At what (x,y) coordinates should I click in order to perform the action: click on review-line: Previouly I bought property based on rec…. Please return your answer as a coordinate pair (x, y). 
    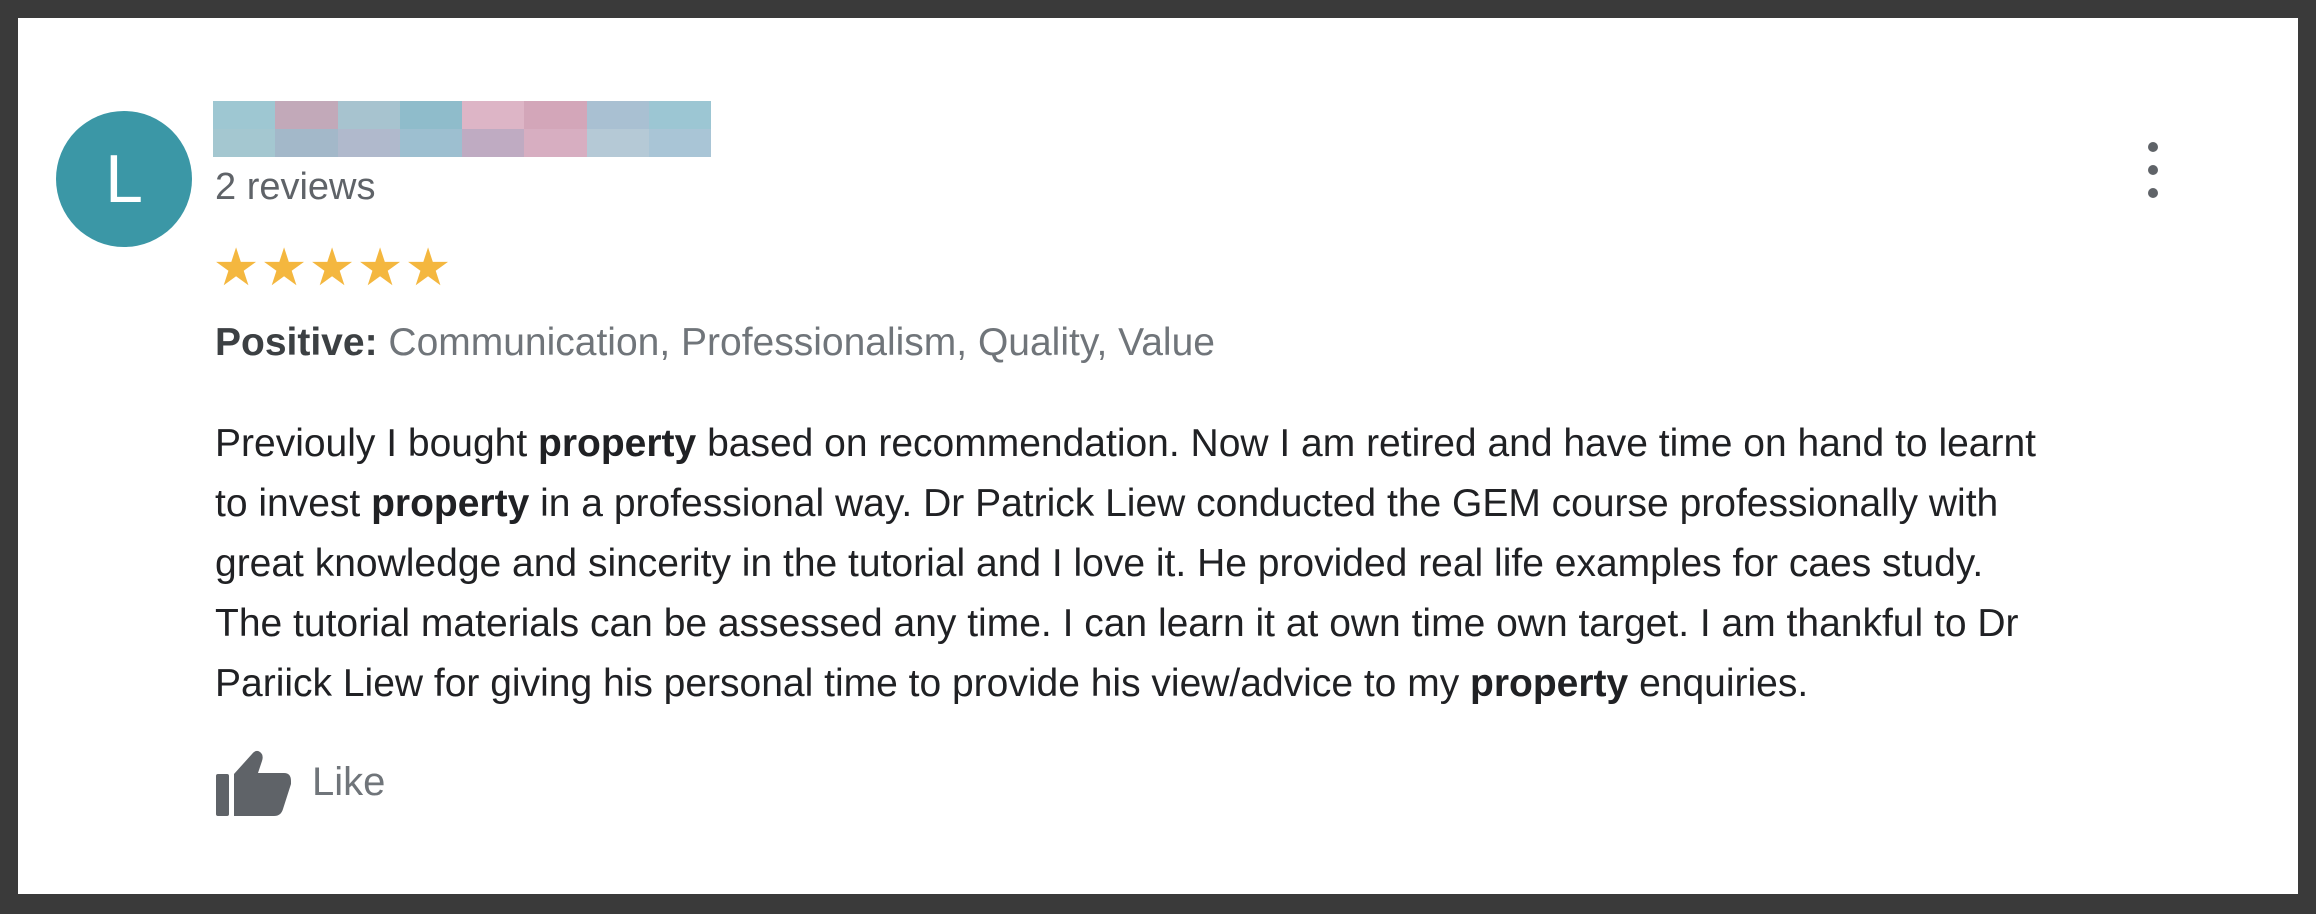
    Looking at the image, I should click on (1126, 443).